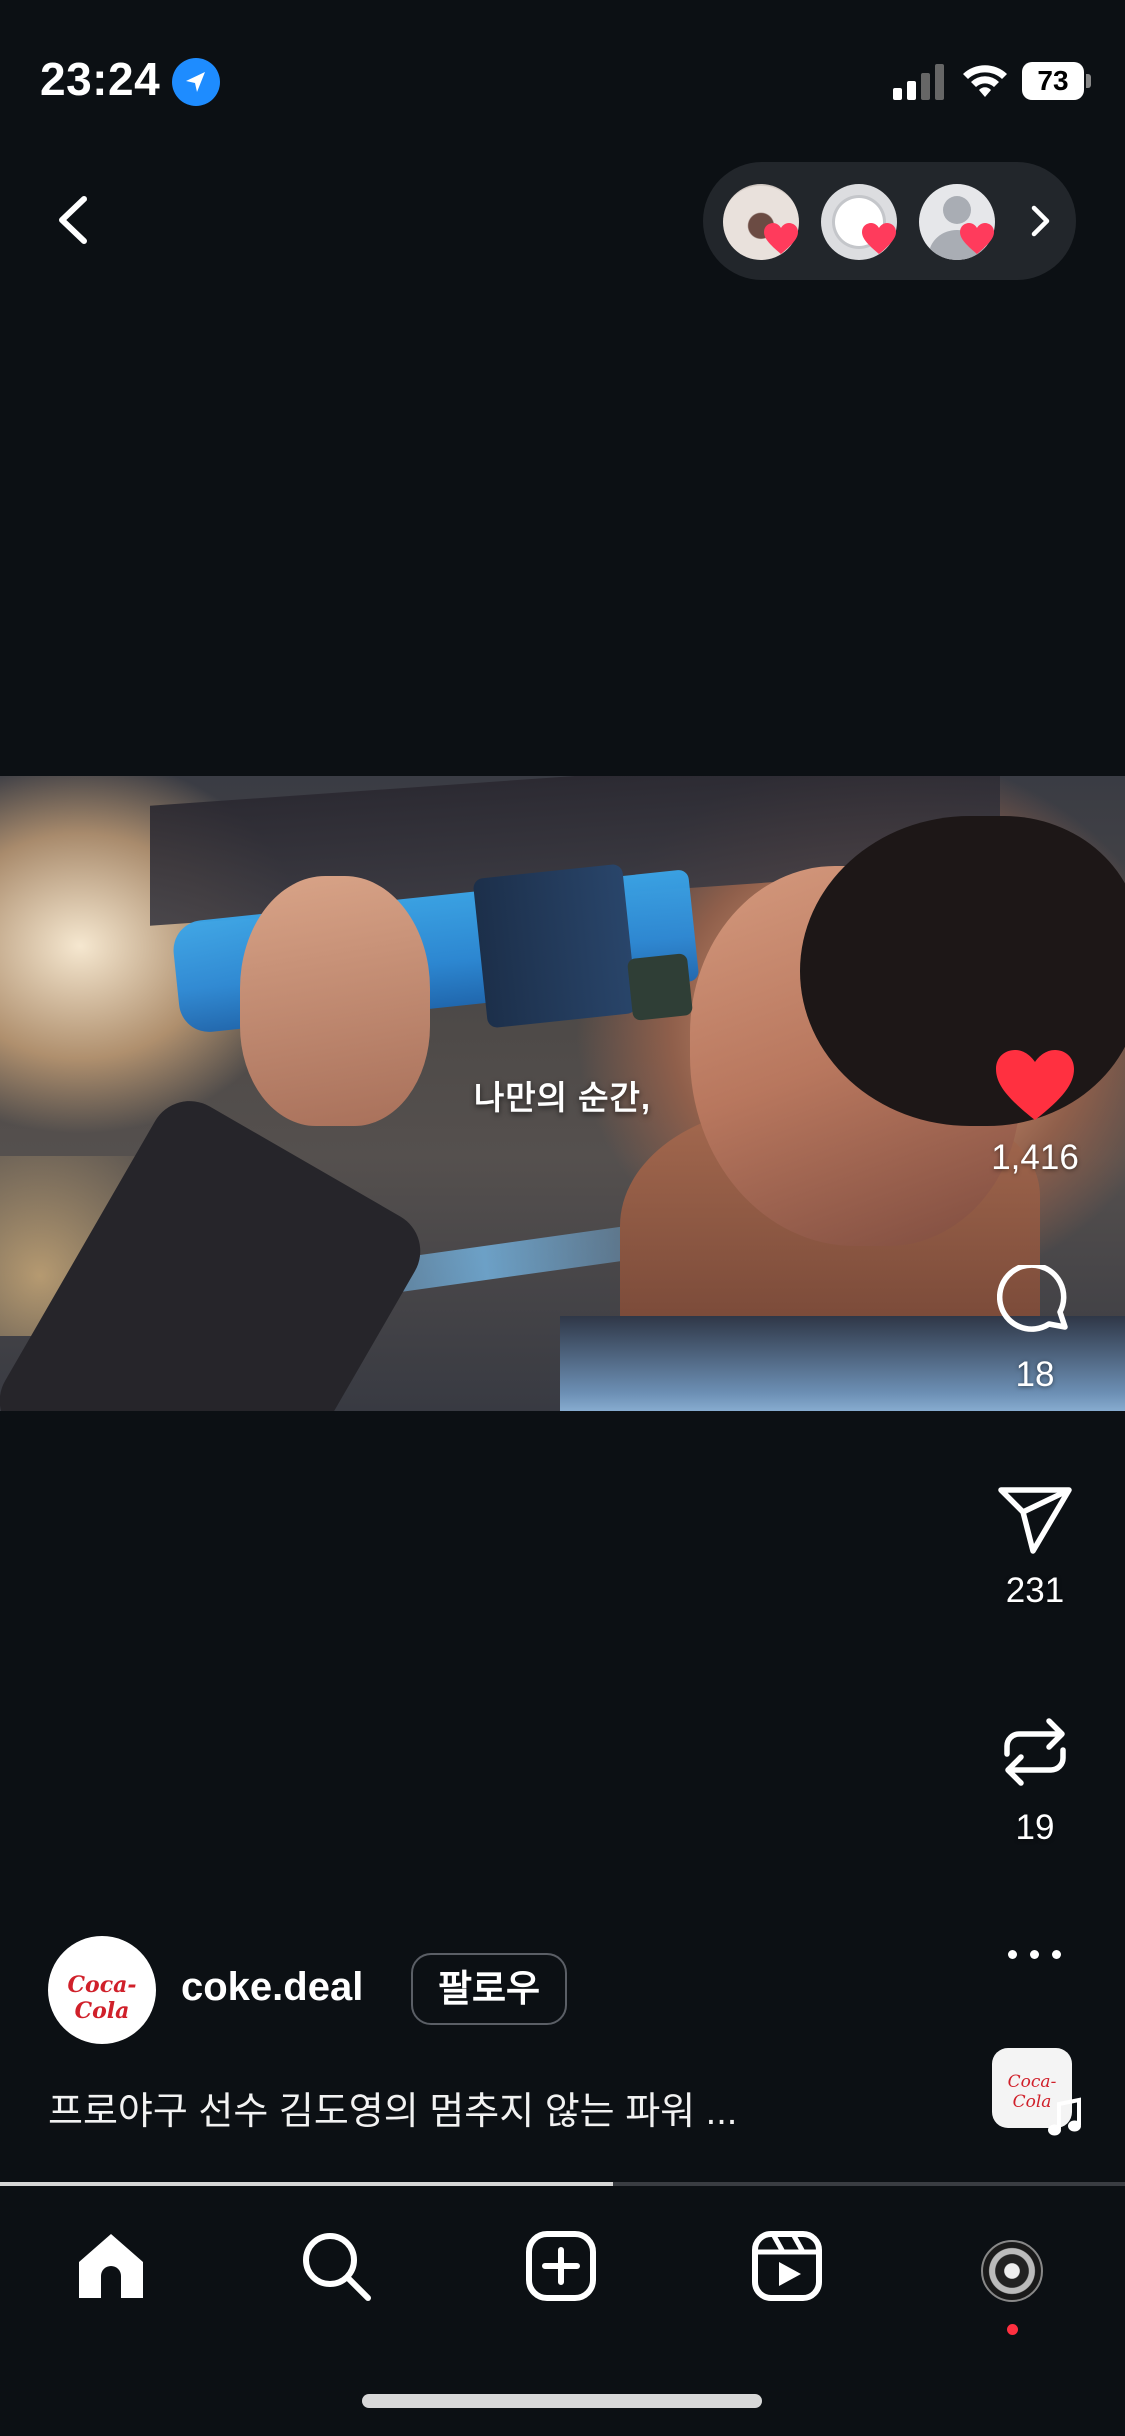 The image size is (1125, 2436). I want to click on repost-count: 19, so click(1035, 1827).